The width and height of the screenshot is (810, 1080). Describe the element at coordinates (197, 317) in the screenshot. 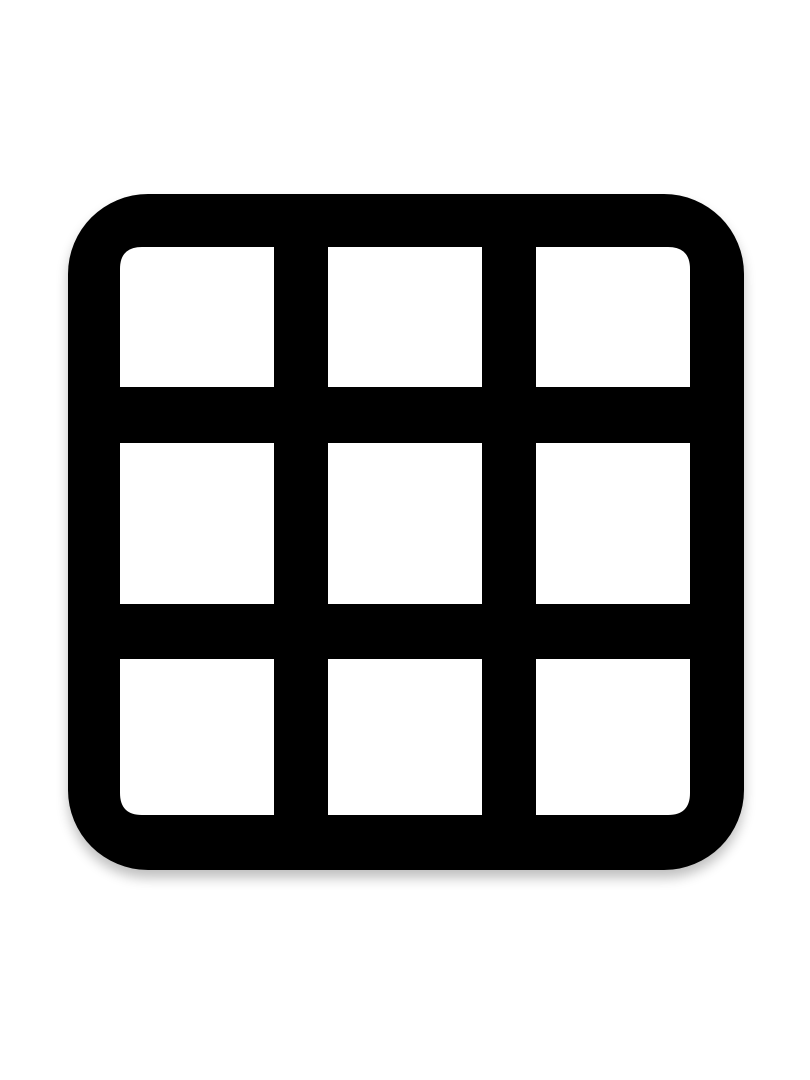

I see `grid-cell-r1-c1` at that location.